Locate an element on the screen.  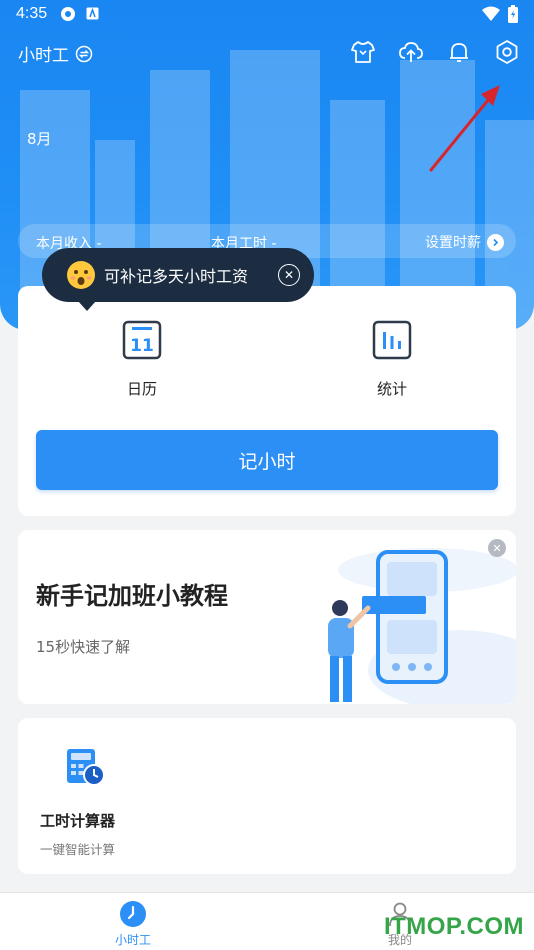
surprised-face-icon is located at coordinates (81, 275).